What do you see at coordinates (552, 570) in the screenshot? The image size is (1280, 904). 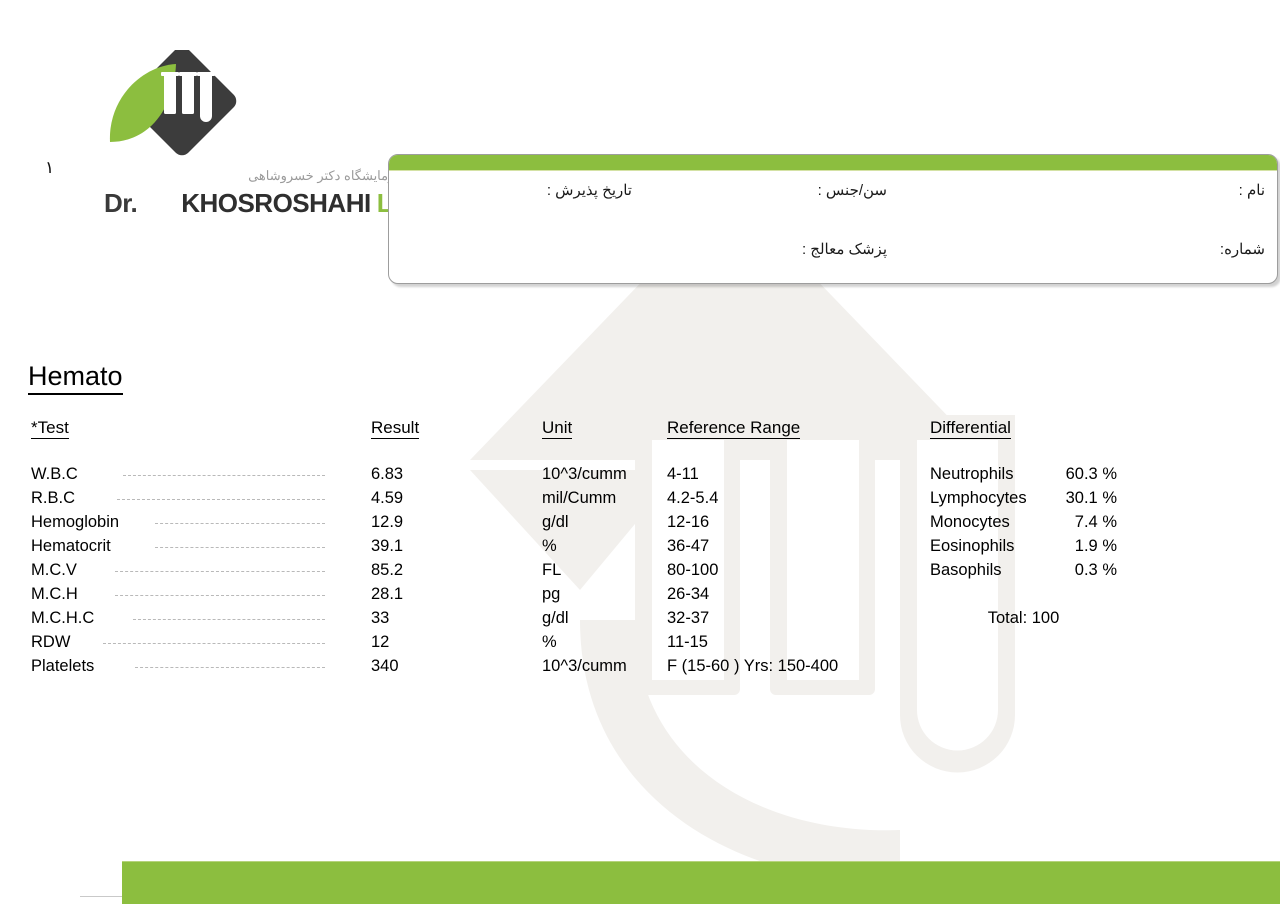 I see `cell-unit: FL` at bounding box center [552, 570].